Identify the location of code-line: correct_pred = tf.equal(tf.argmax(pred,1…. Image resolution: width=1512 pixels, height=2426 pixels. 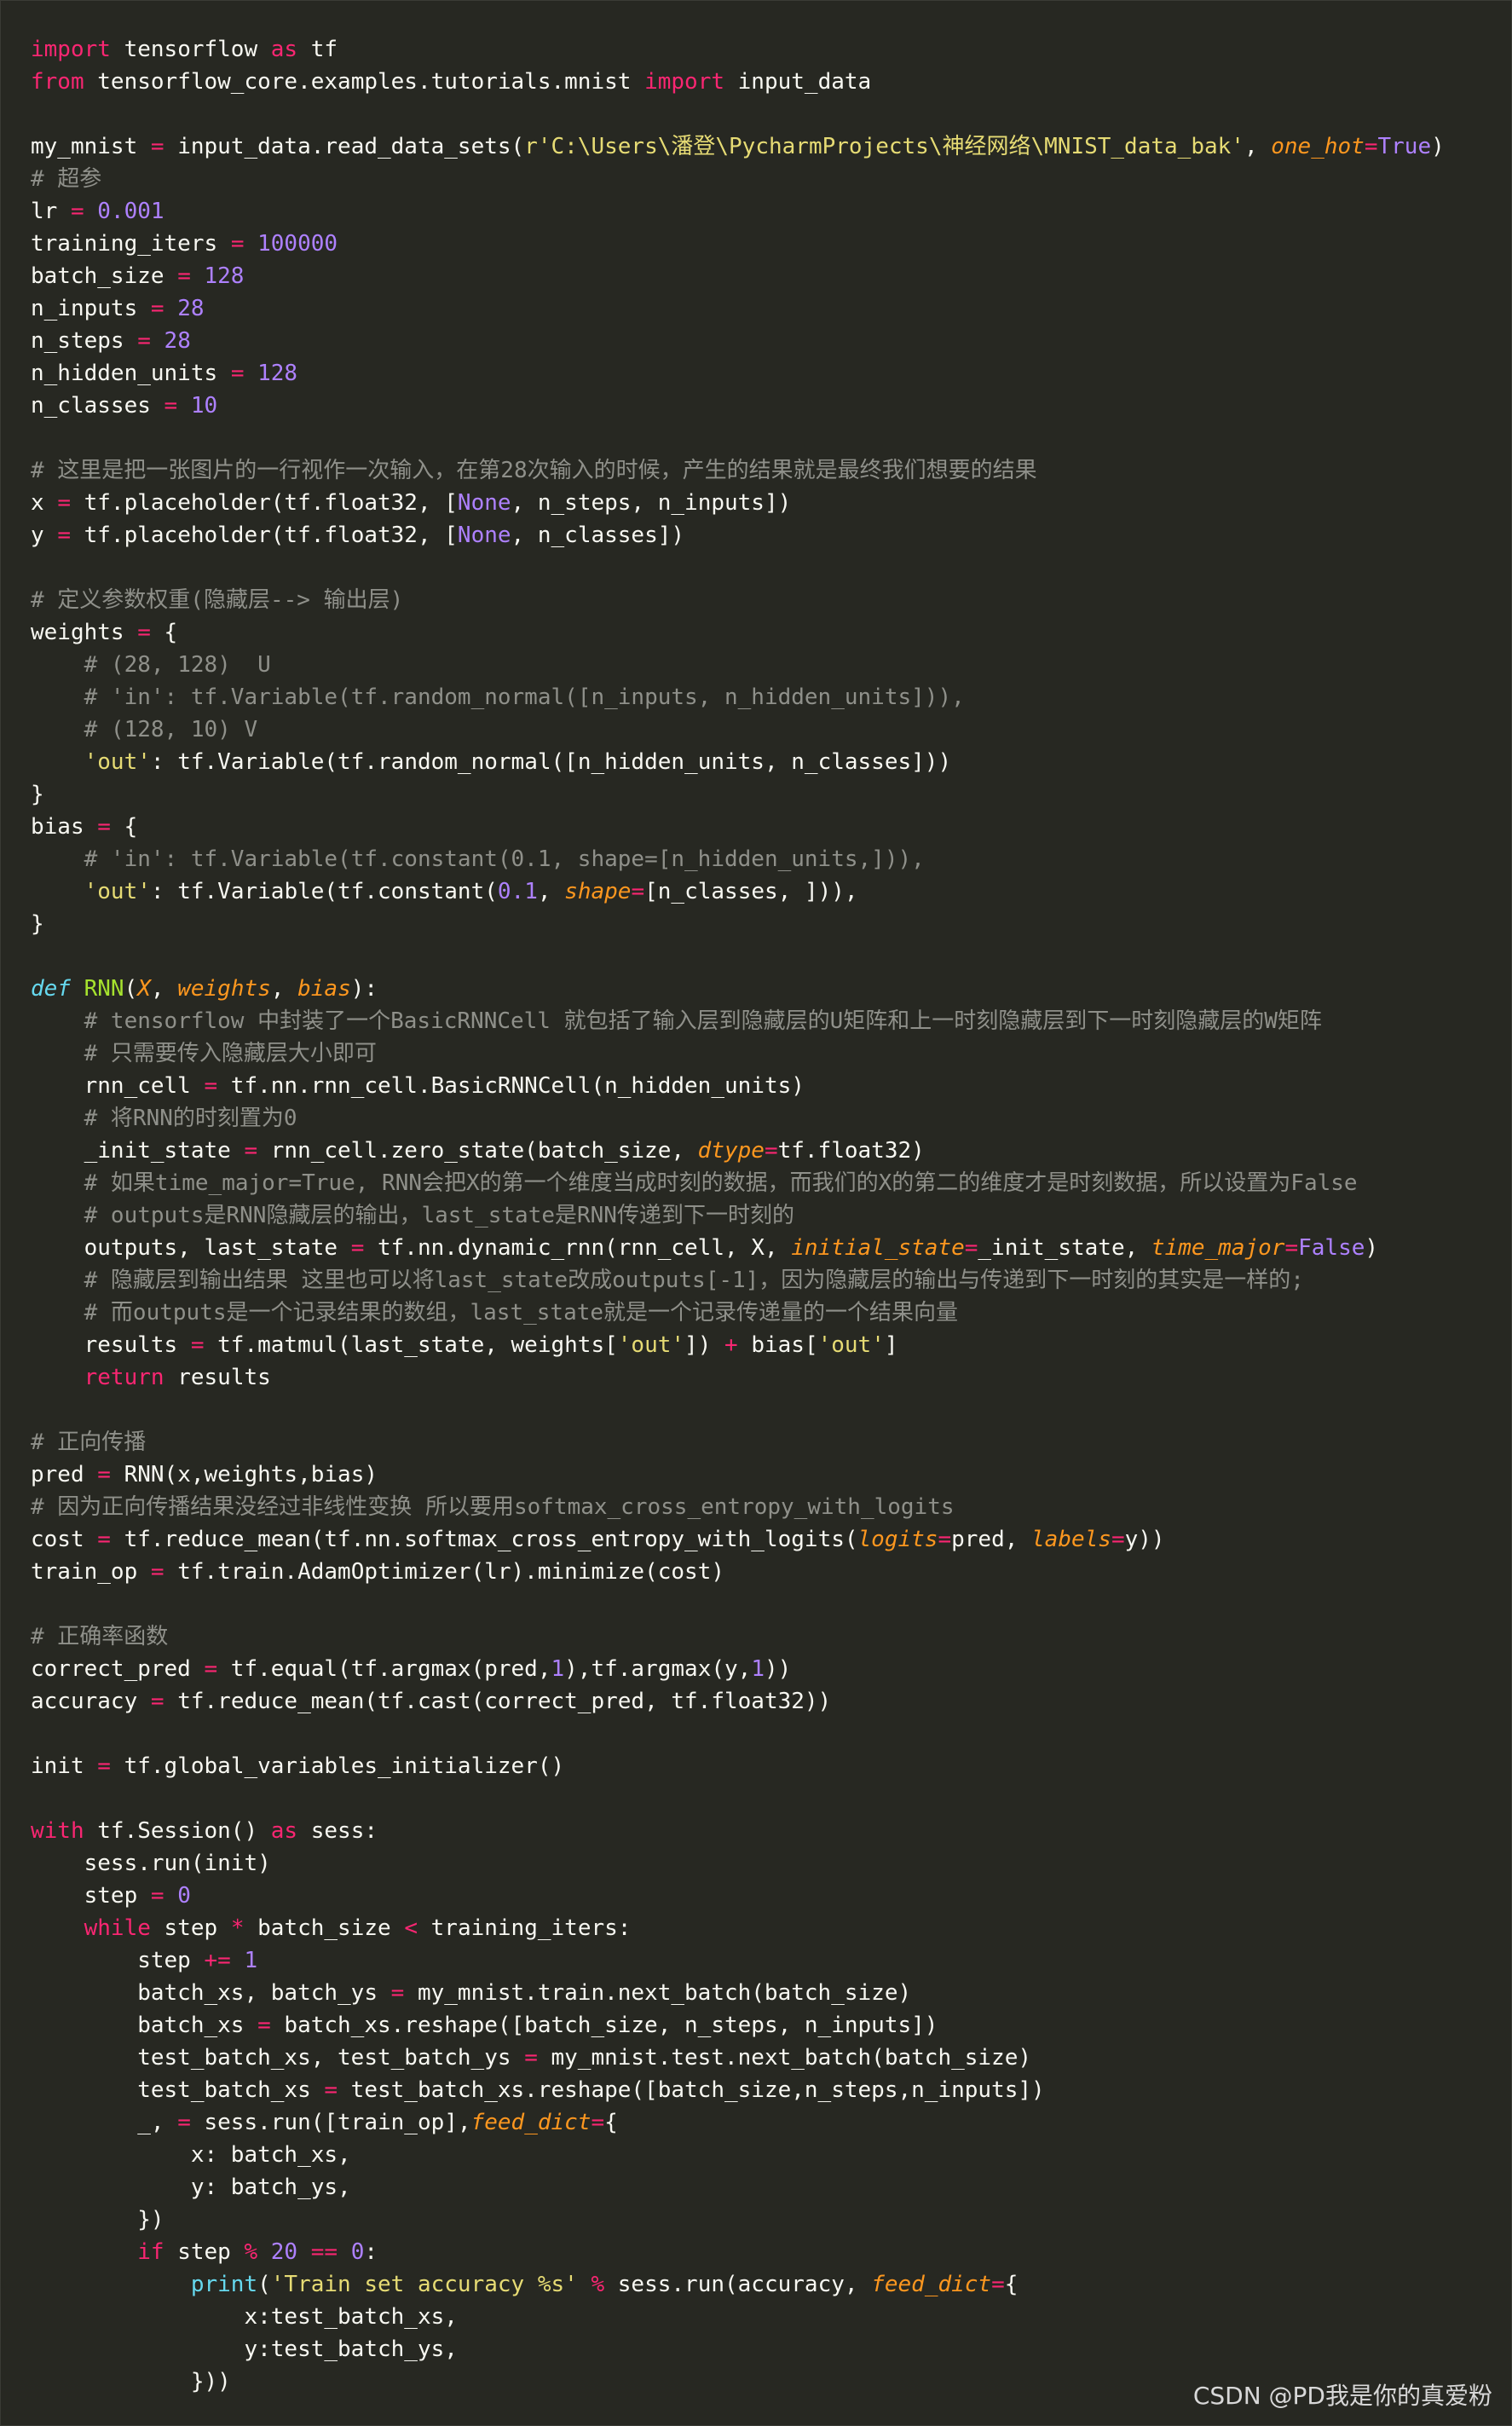
(762, 1669).